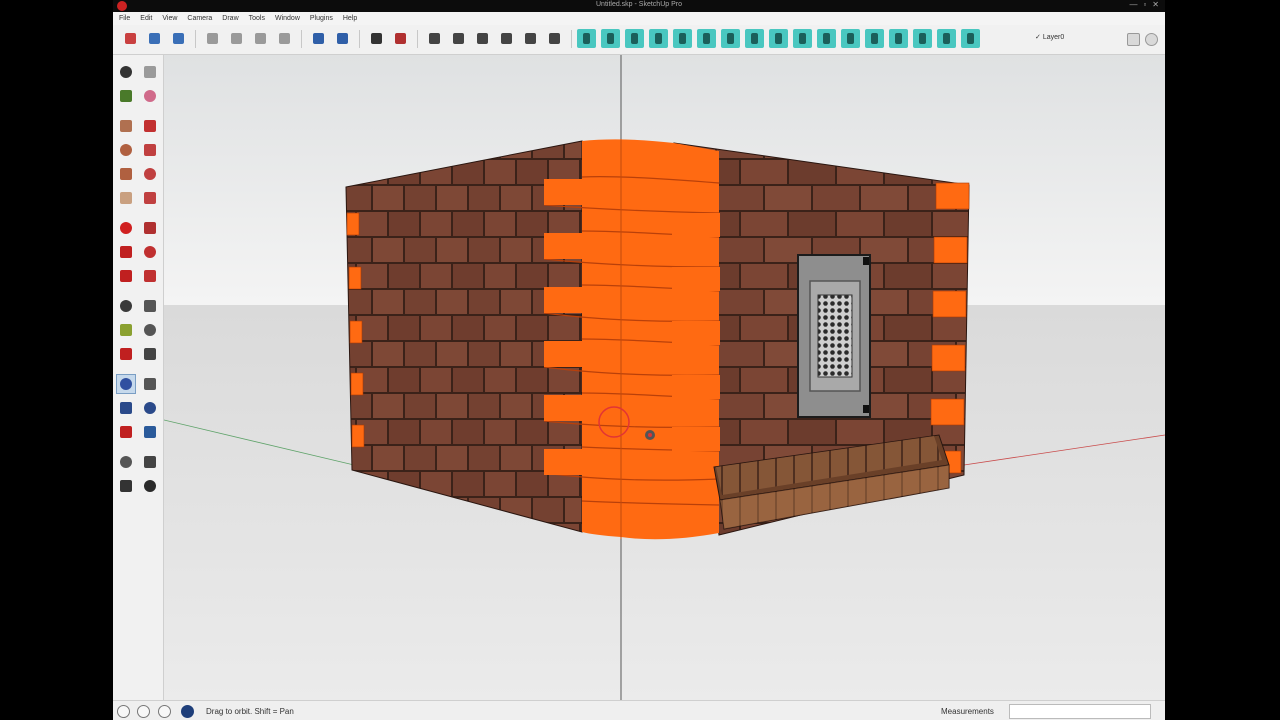 Image resolution: width=1280 pixels, height=720 pixels. What do you see at coordinates (195, 39) in the screenshot?
I see `toolbar-separator` at bounding box center [195, 39].